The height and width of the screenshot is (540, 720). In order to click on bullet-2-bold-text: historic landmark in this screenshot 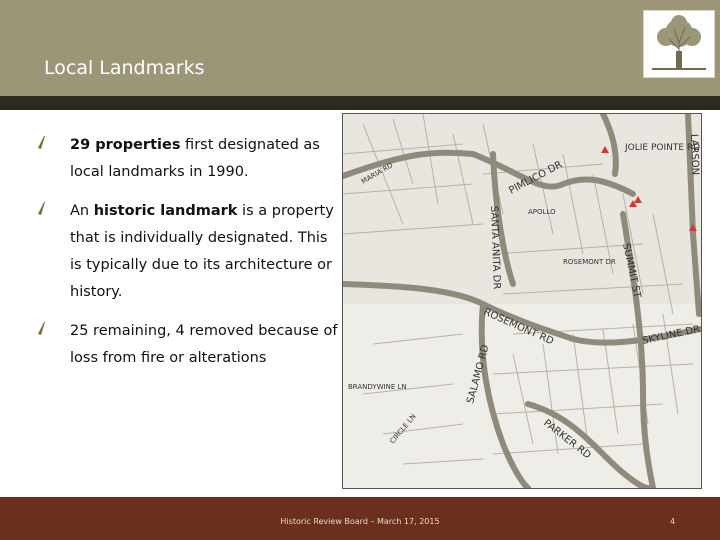, I will do `click(165, 211)`.